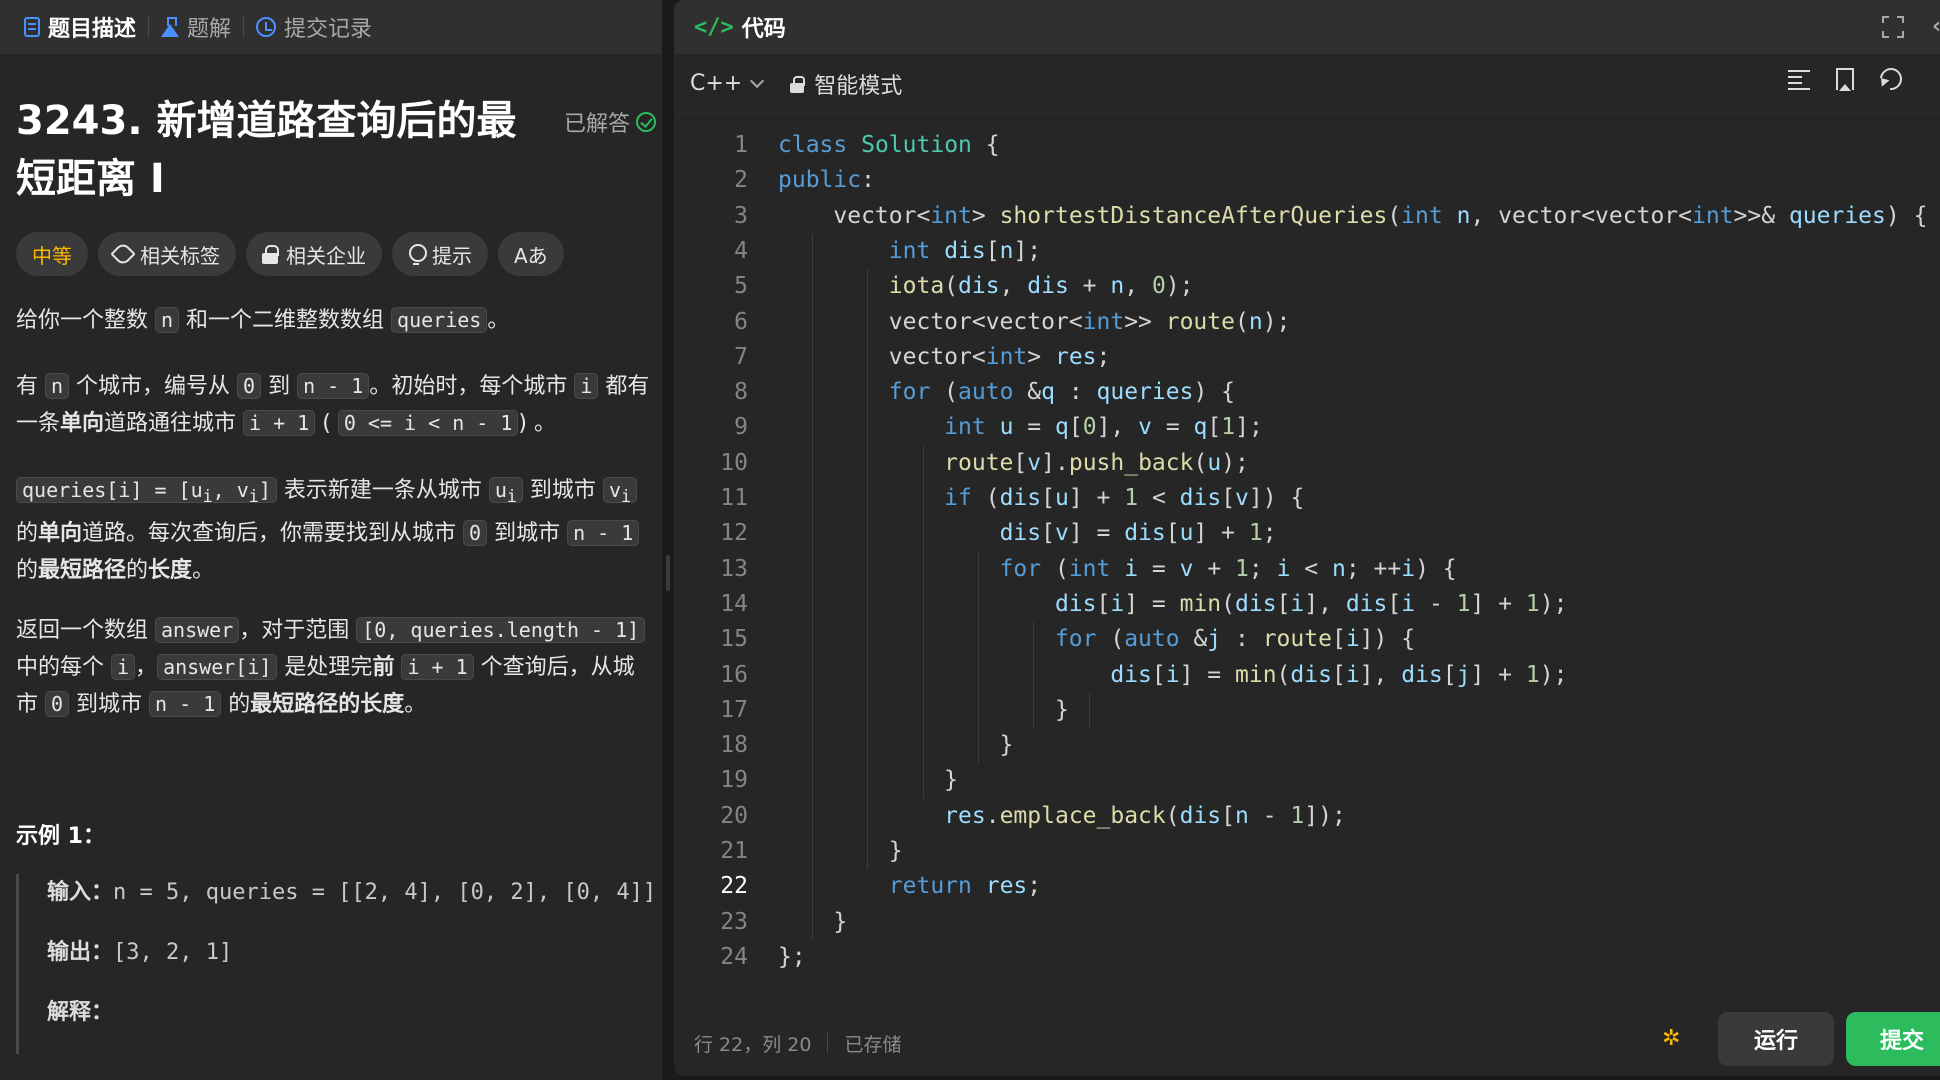  Describe the element at coordinates (1096, 462) in the screenshot. I see `code-text: route[v].push_back(u);` at that location.